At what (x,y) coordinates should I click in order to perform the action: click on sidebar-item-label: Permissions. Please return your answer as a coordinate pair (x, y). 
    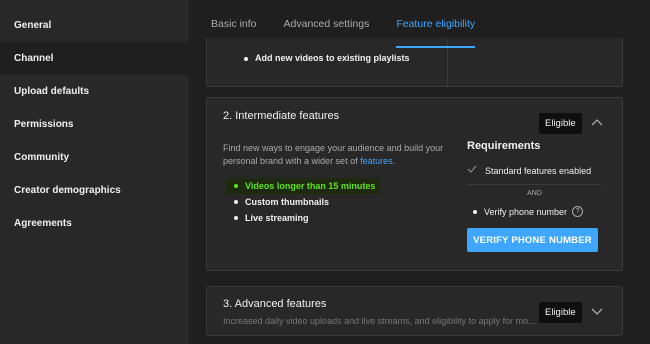
    Looking at the image, I should click on (44, 124).